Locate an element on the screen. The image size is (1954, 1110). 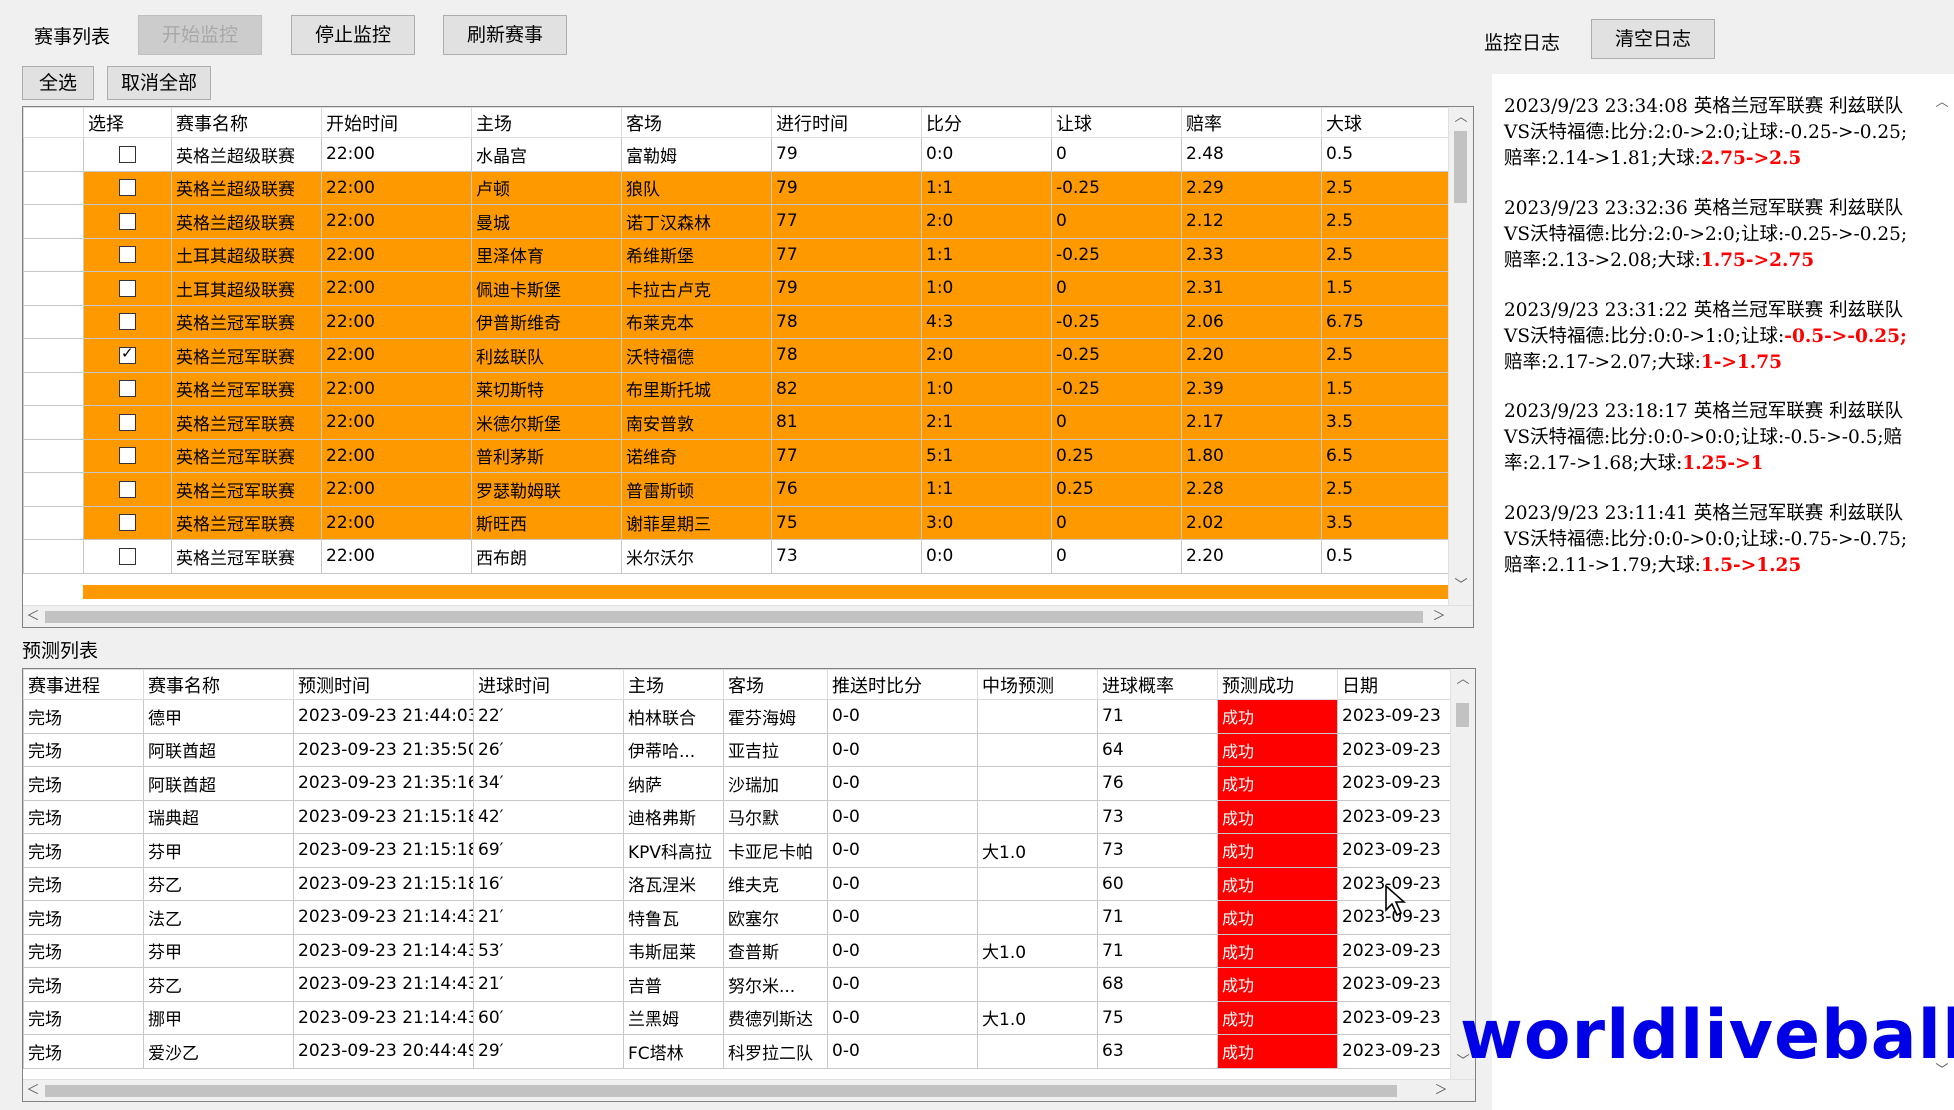
match-row: 英格兰冠军联赛 22:00 西布朗 米尔沃尔 73 0:0 0 2.20 0.5 is located at coordinates (736, 556).